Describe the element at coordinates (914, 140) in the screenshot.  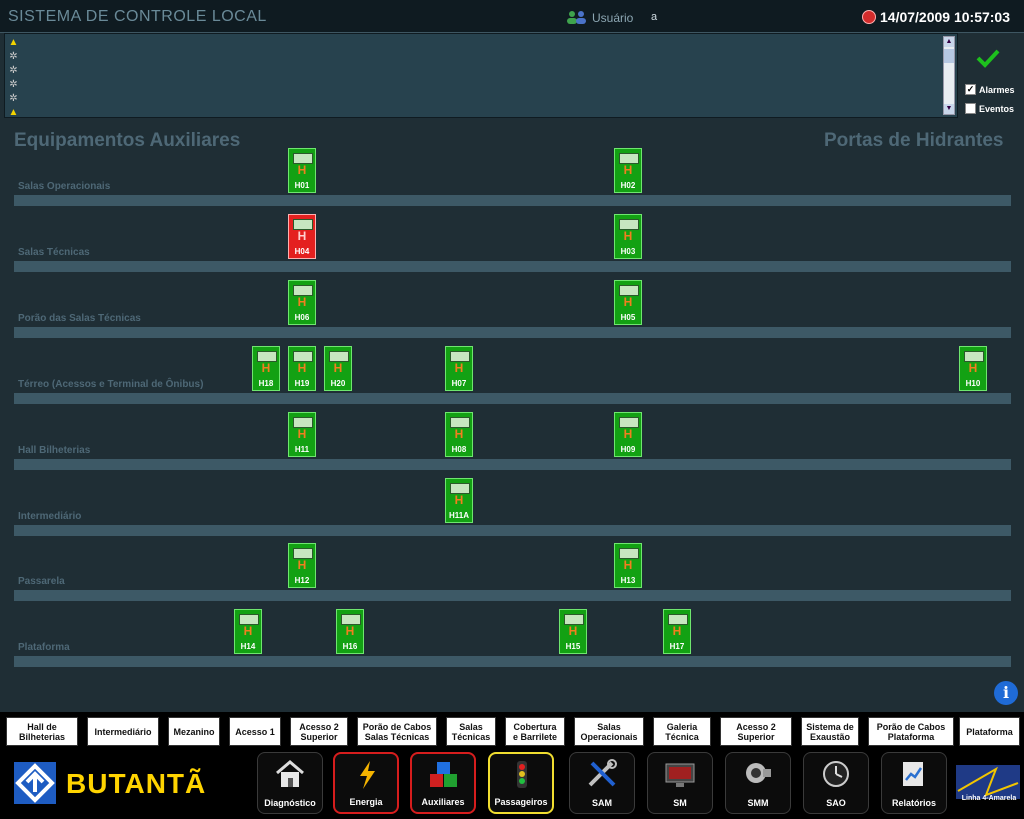
I see `section-title-hydrants: Portas de Hidrantes` at that location.